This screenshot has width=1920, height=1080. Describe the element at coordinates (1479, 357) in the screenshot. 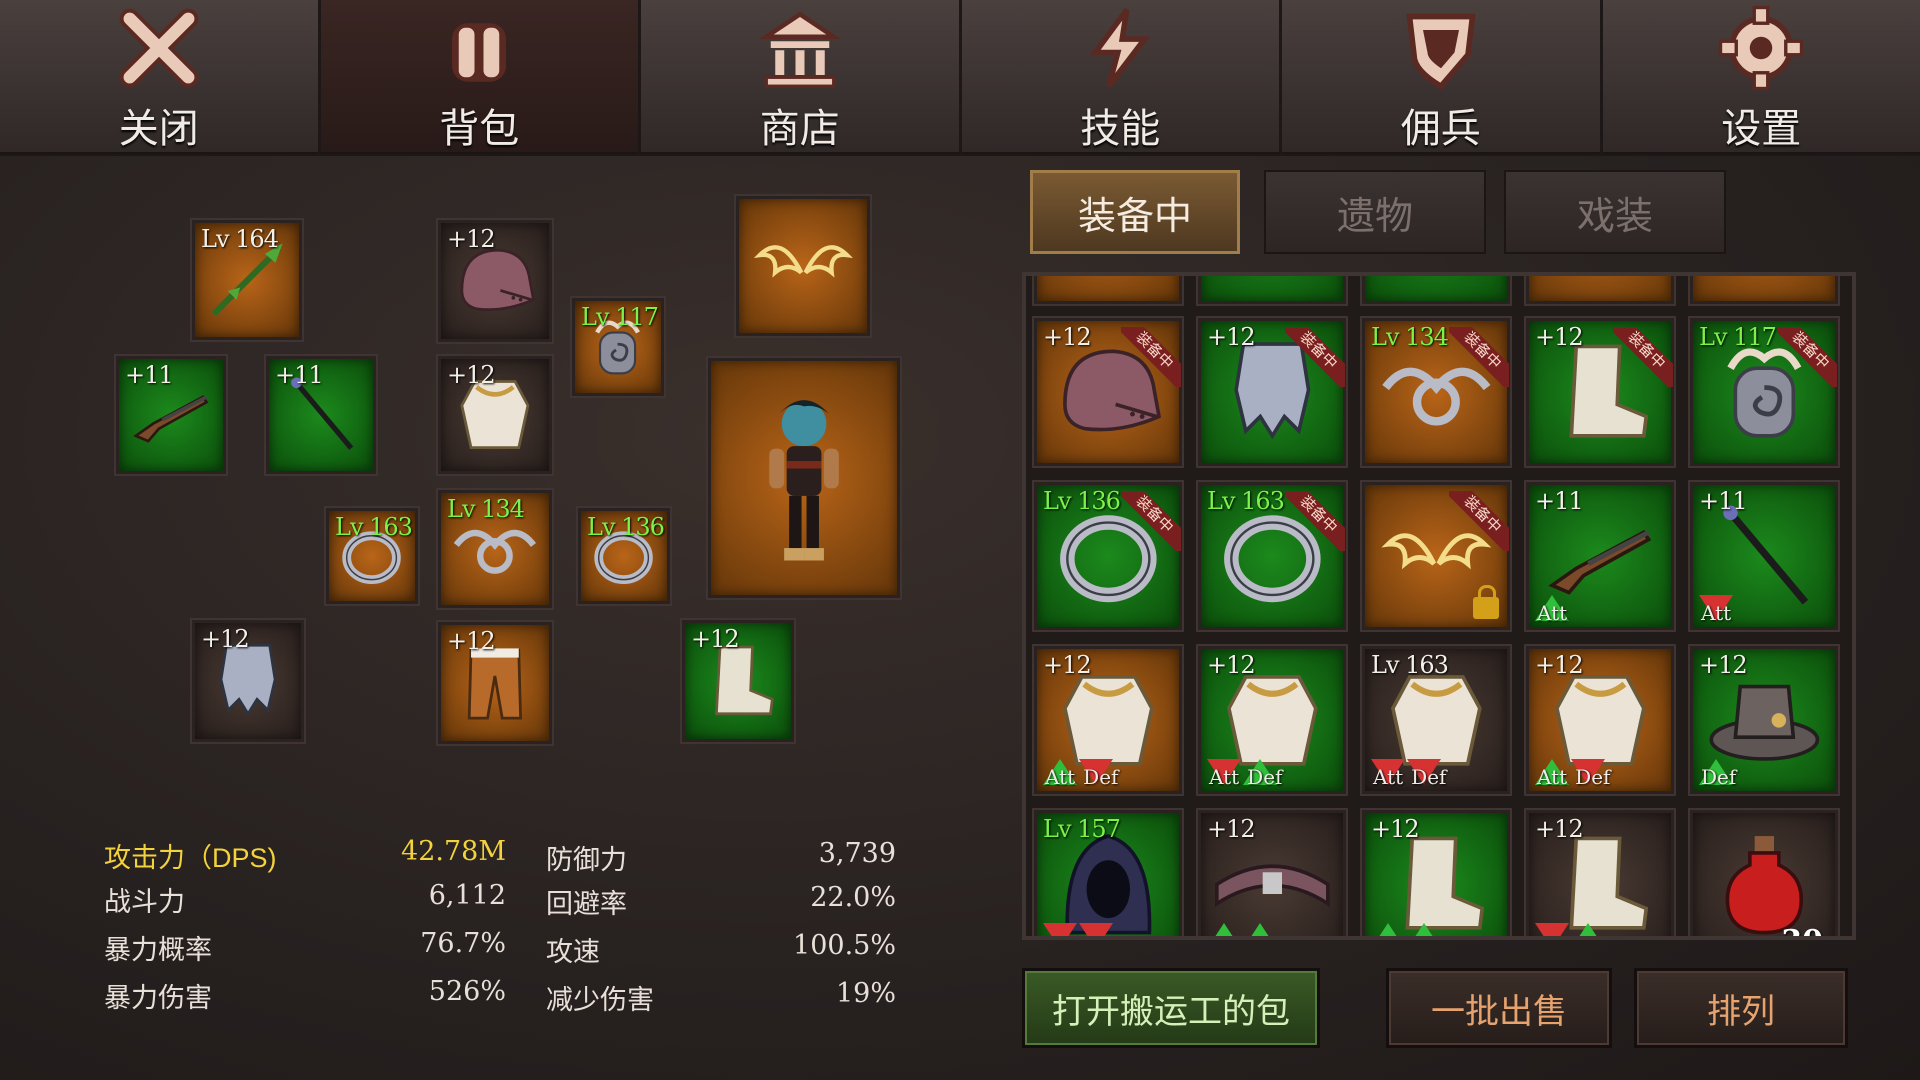

I see `equipped-ribbon: 装备中` at that location.